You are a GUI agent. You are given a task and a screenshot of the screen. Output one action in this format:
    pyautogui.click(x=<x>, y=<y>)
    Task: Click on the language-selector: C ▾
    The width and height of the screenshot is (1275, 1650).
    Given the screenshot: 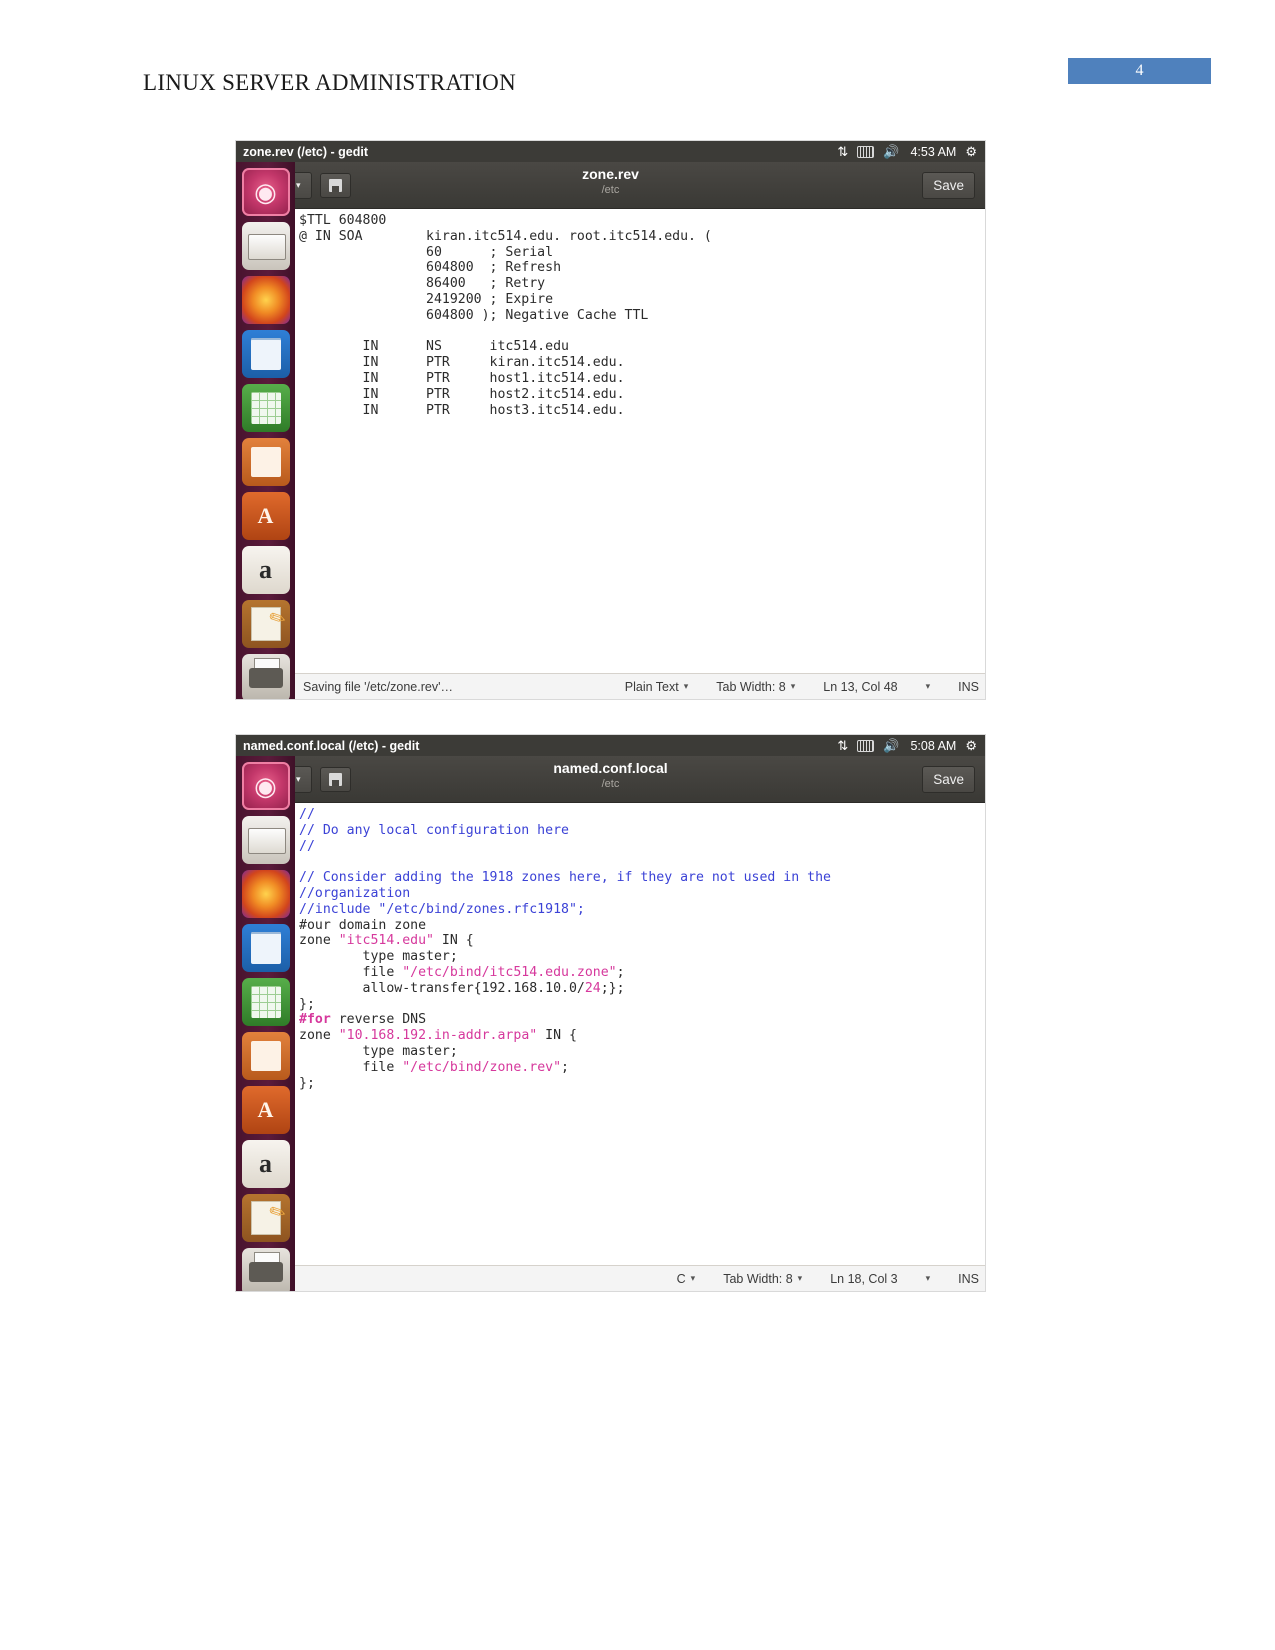 What is the action you would take?
    pyautogui.click(x=686, y=1279)
    